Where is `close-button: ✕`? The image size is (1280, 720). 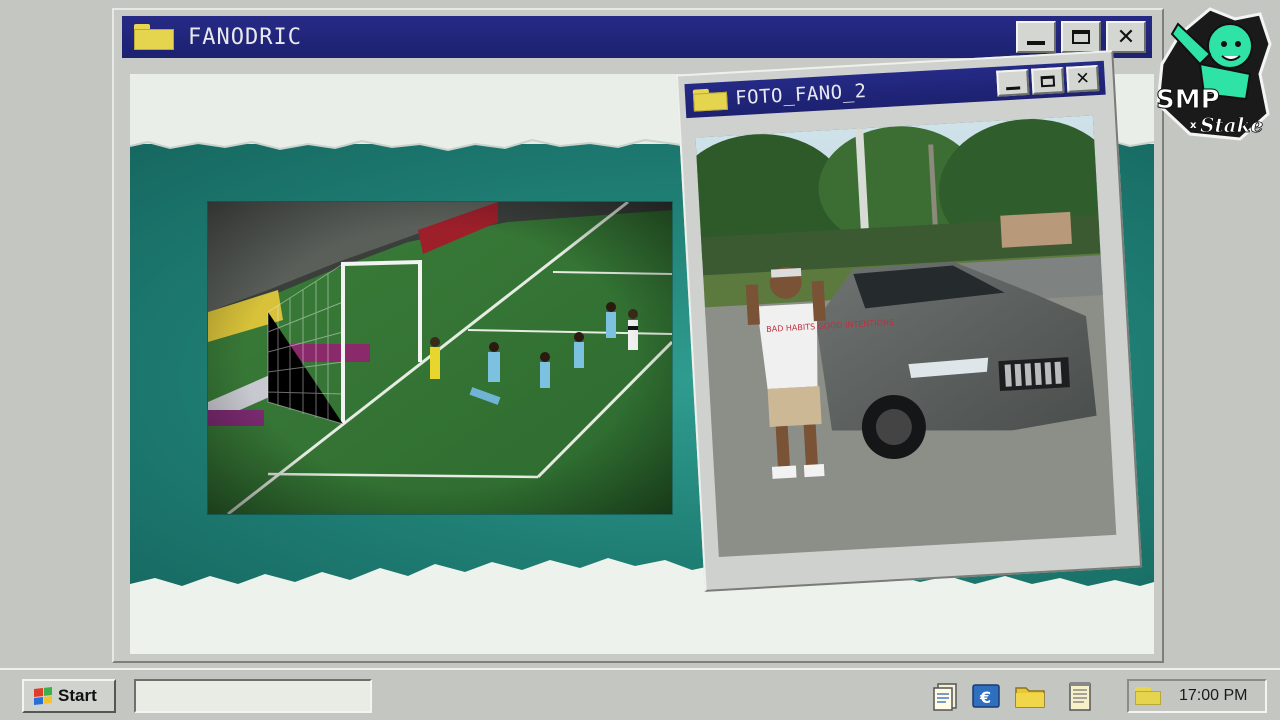
close-button: ✕ is located at coordinates (1126, 37).